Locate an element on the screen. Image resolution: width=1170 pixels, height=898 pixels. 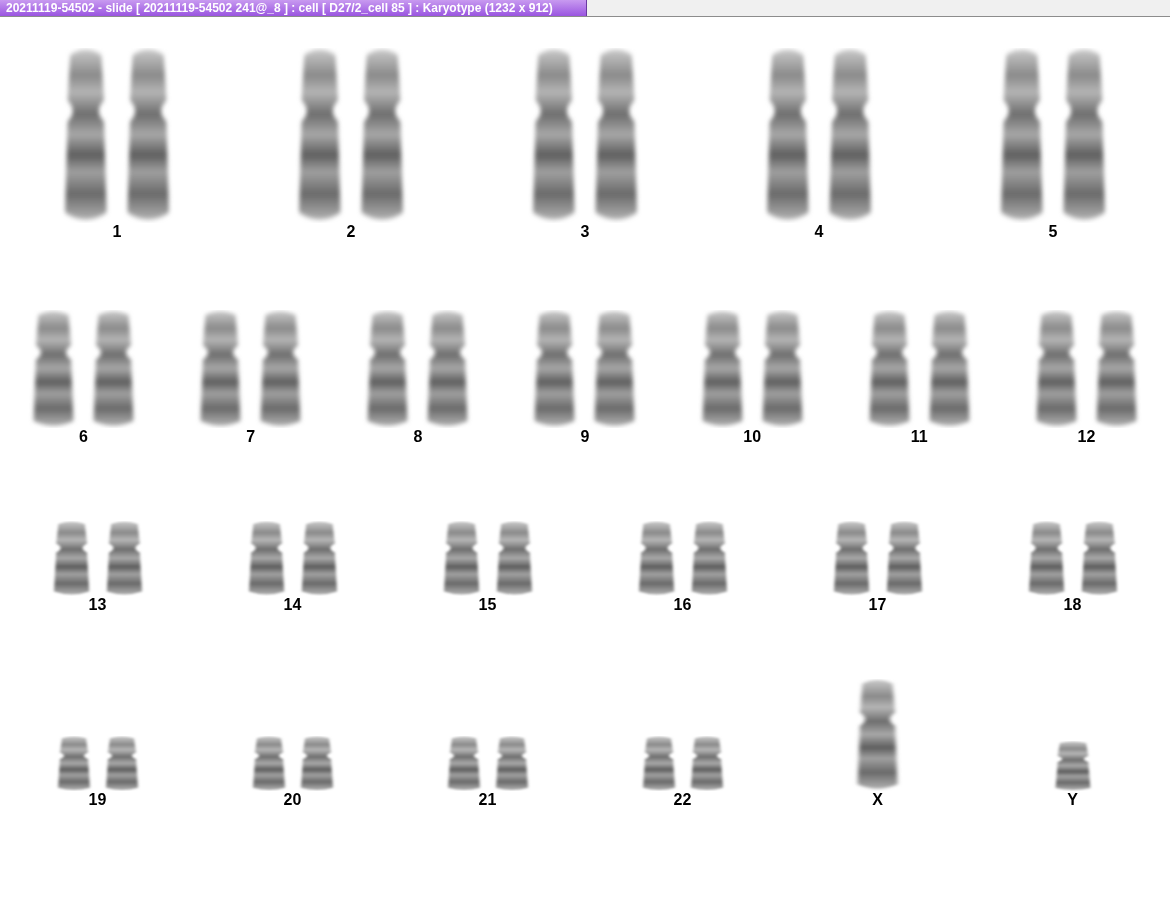
chromosome-label: 3 is located at coordinates (585, 232).